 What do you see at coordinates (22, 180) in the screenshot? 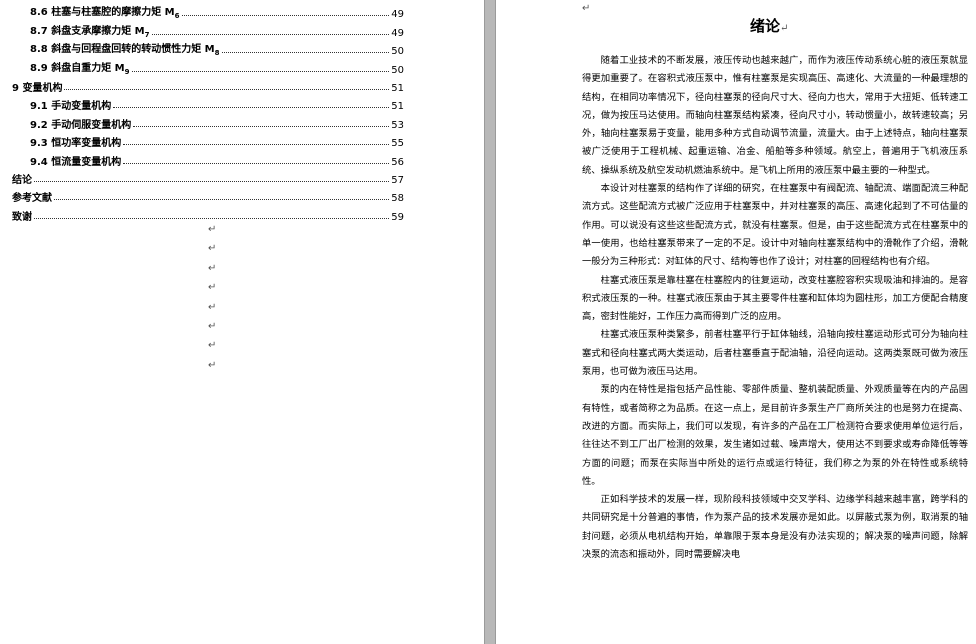
I see `toc-entry-label: 结论` at bounding box center [22, 180].